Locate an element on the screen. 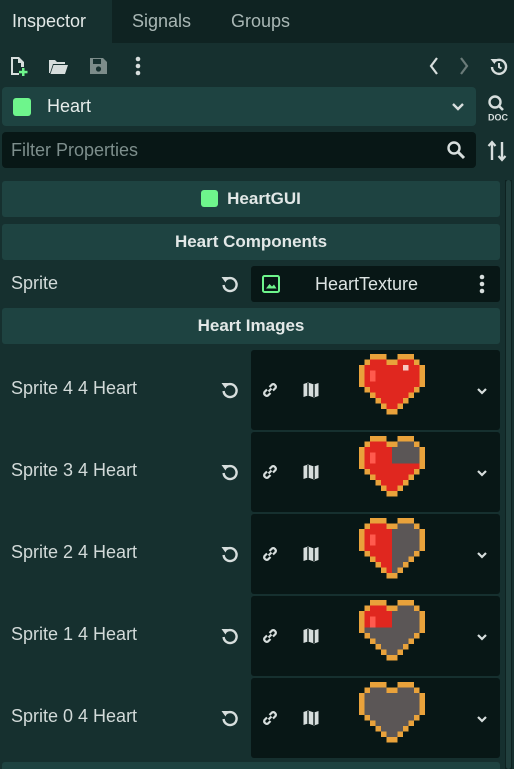  next-section-edge is located at coordinates (251, 765).